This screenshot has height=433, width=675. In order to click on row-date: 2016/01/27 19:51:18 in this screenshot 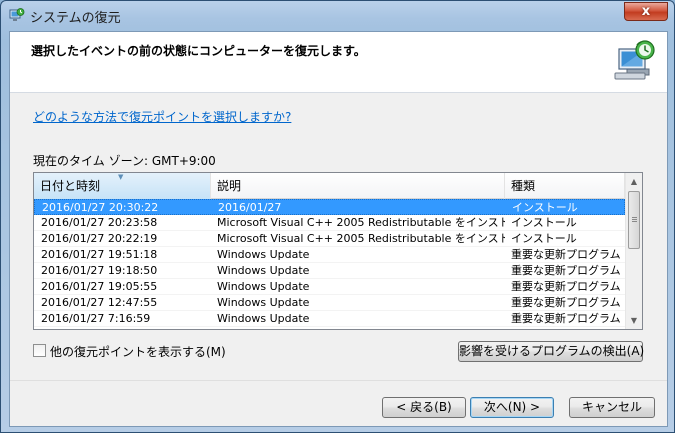, I will do `click(99, 254)`.